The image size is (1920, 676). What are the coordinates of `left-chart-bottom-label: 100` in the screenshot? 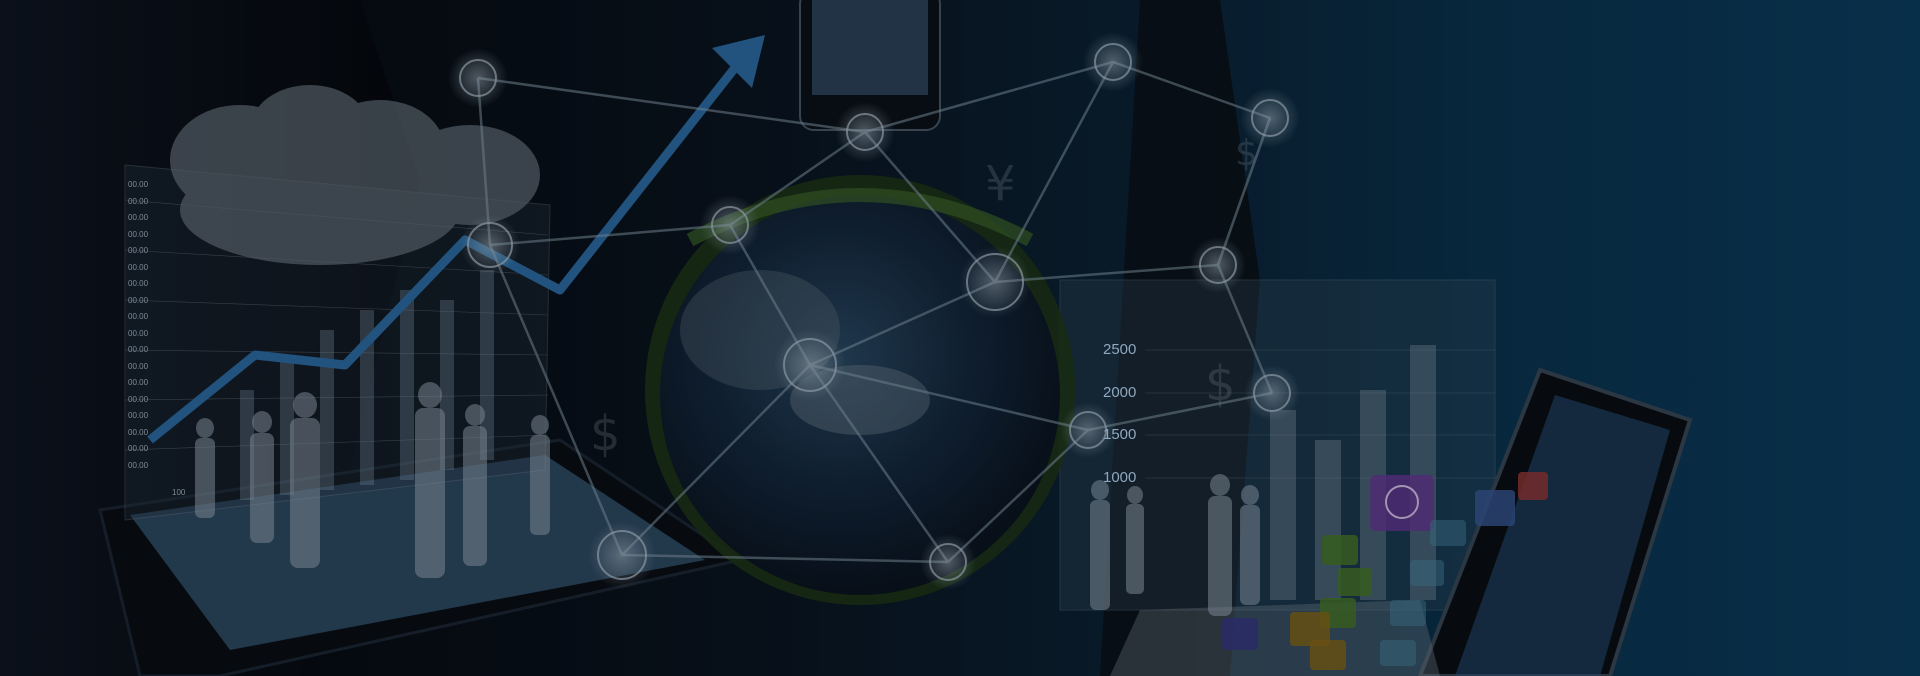 It's located at (179, 492).